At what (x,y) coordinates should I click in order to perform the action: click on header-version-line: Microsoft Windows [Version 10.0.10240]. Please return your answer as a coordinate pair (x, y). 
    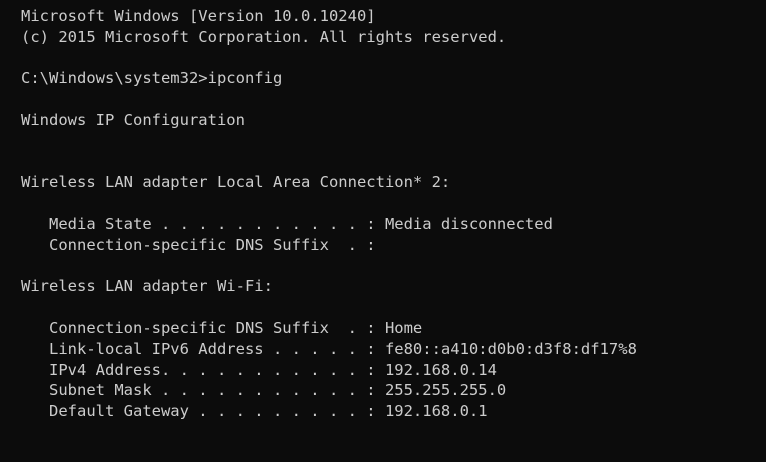
    Looking at the image, I should click on (198, 16).